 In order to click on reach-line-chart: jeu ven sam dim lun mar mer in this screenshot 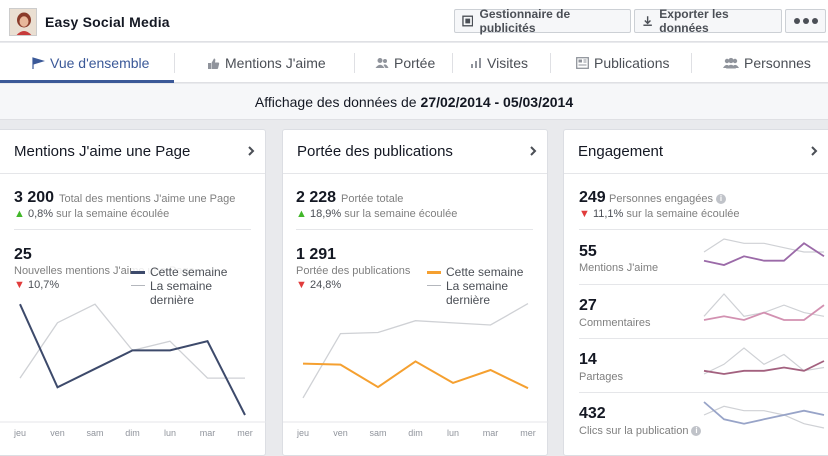, I will do `click(416, 370)`.